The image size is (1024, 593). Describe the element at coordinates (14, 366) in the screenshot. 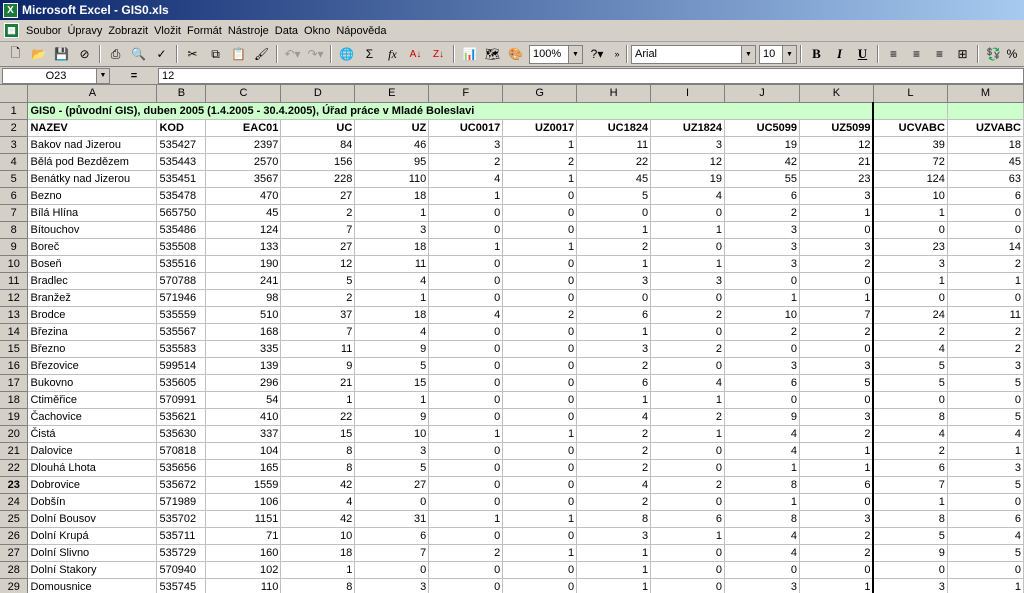

I see `row-header: 16` at that location.